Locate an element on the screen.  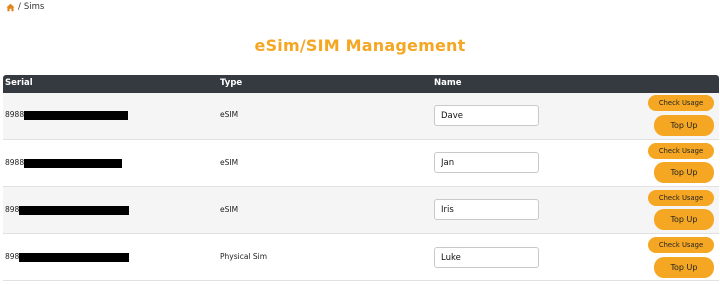
header-serial: Serial is located at coordinates (19, 83).